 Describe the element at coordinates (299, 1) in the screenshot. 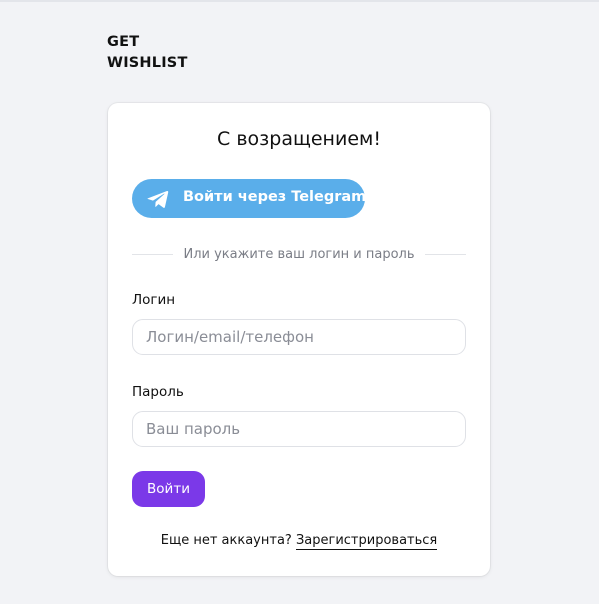

I see `top-border` at that location.